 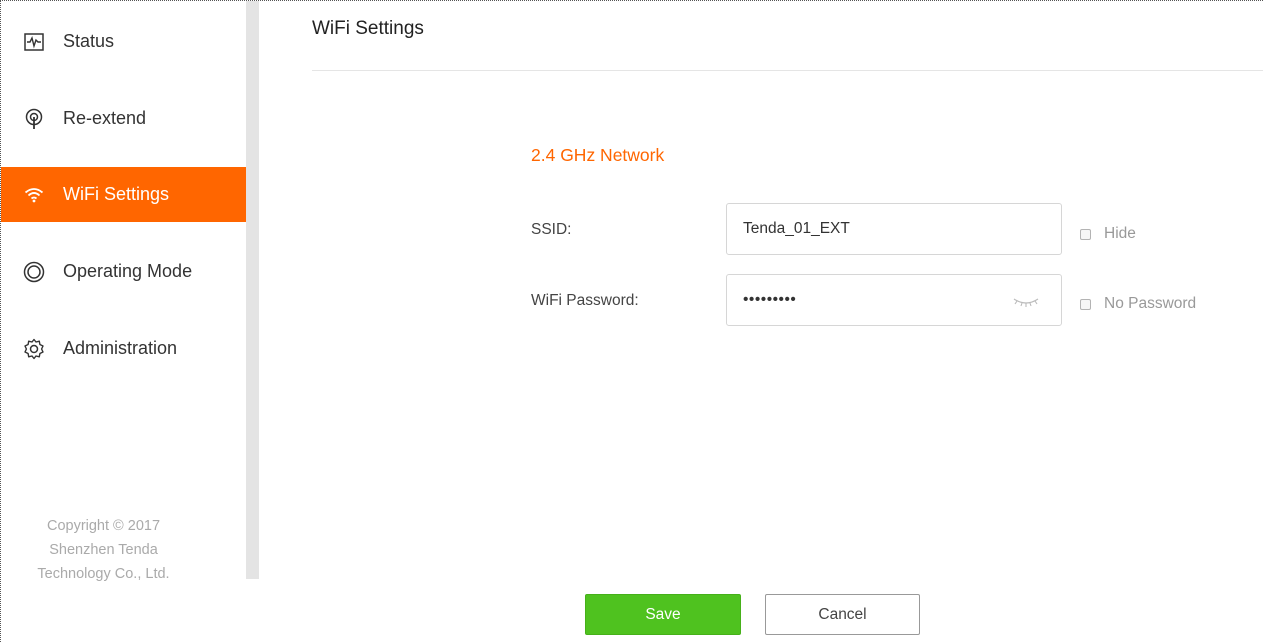 I want to click on copyright-line: Shenzhen Tenda, so click(x=103, y=550).